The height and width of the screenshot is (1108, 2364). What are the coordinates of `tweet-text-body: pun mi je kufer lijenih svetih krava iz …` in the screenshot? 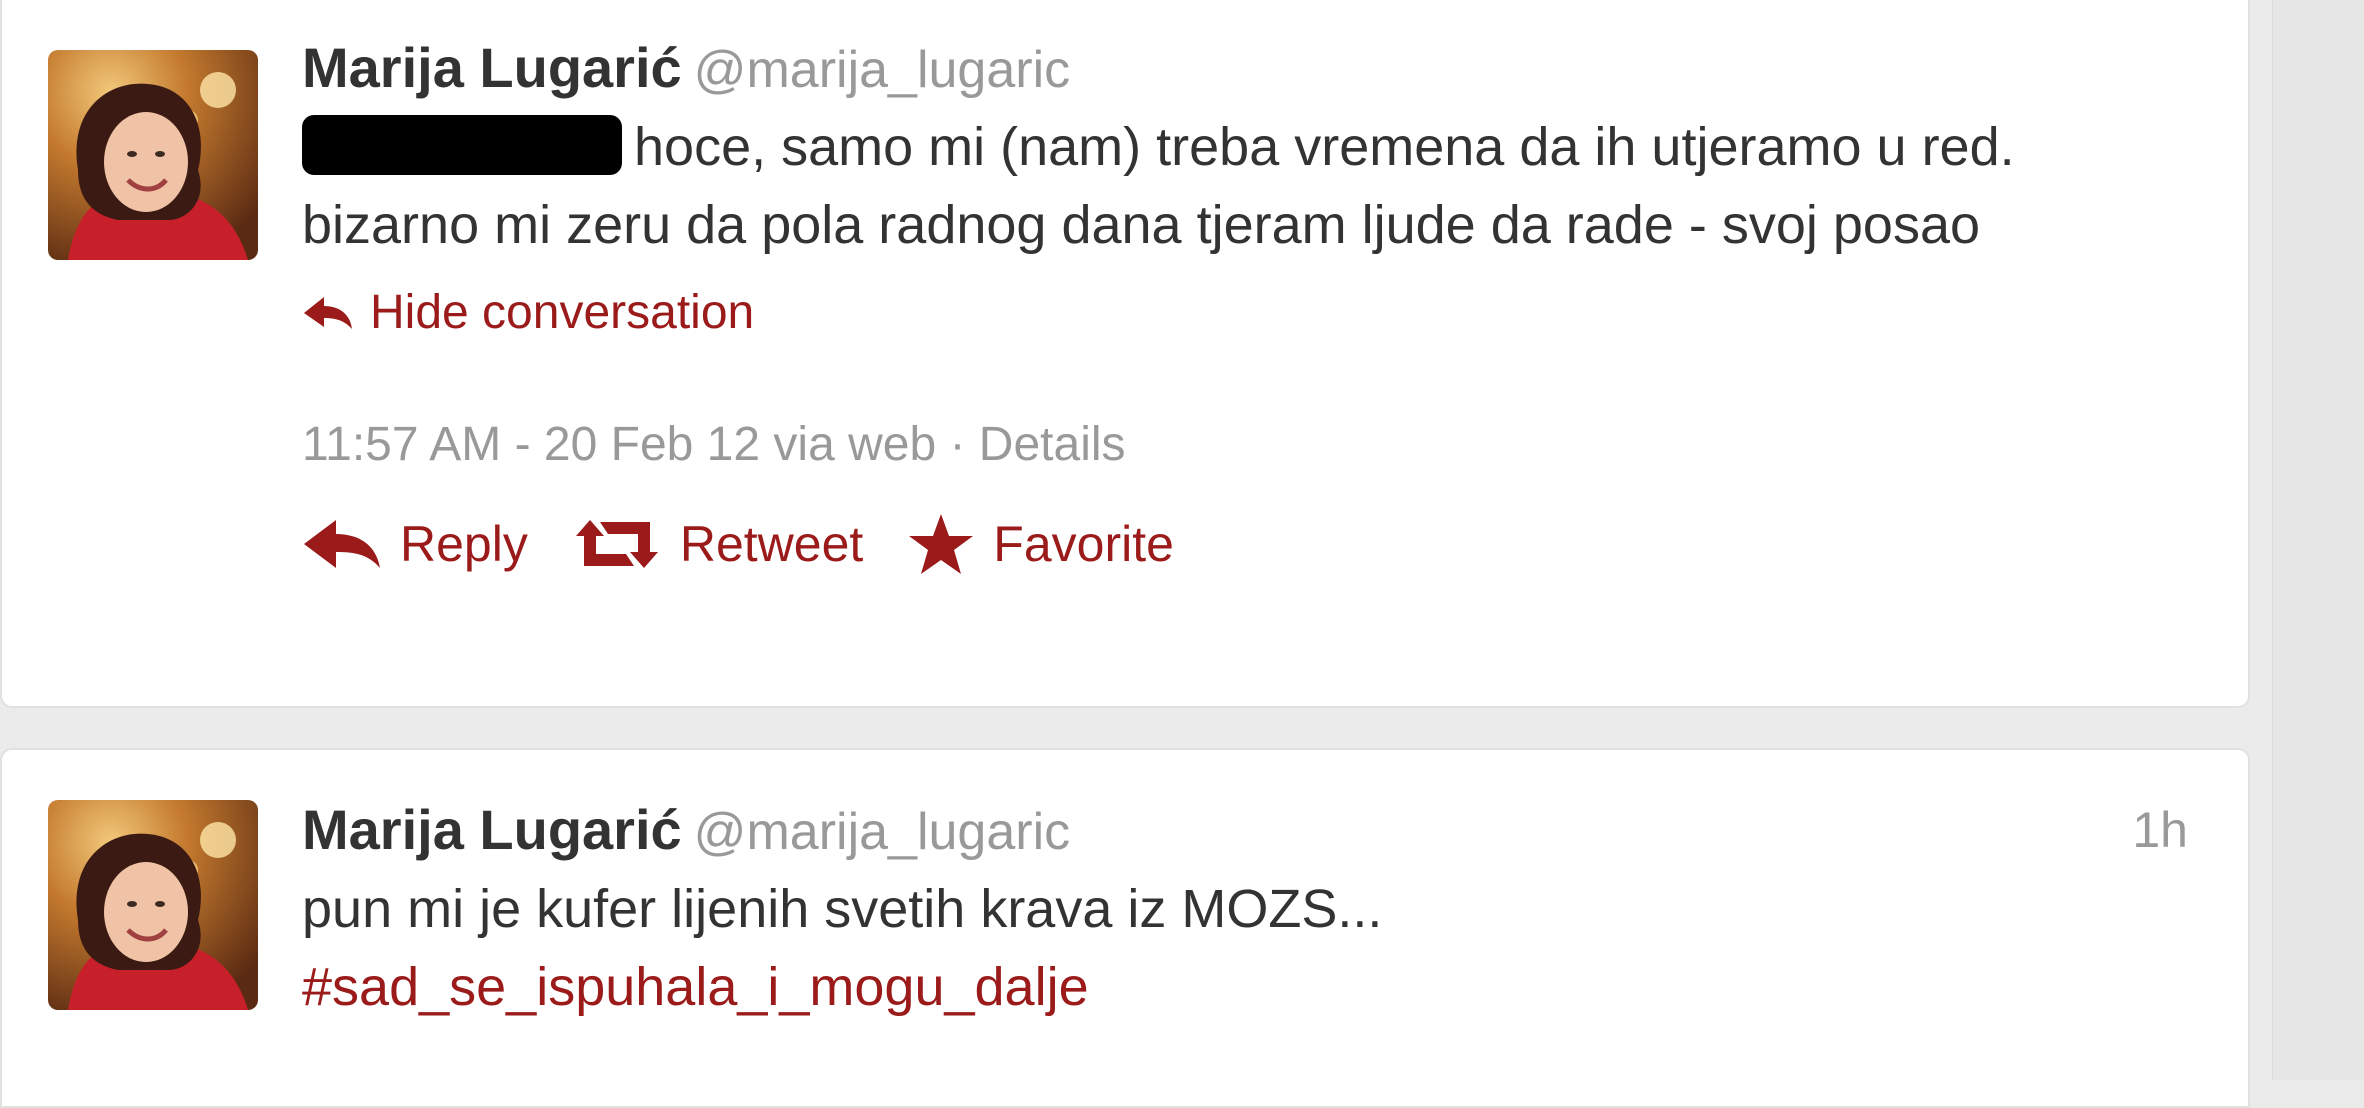 It's located at (842, 909).